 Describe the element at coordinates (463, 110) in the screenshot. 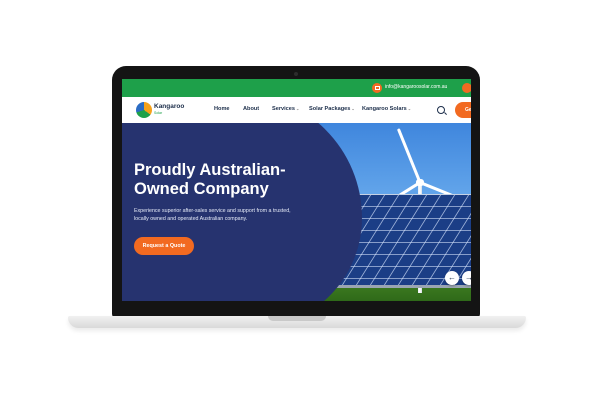

I see `nav-cta-button: Get` at that location.